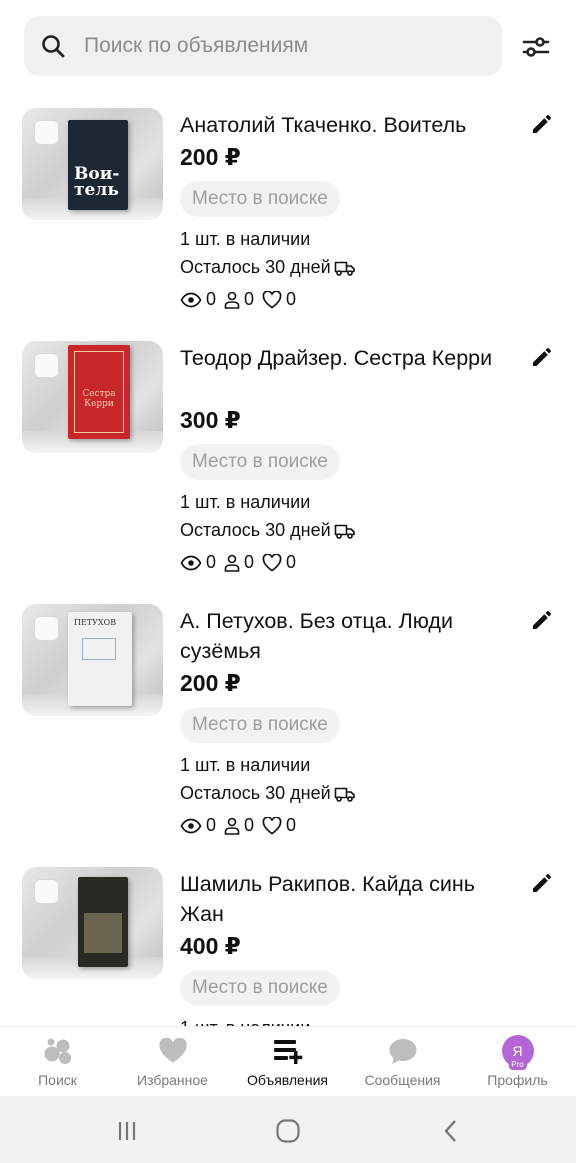  I want to click on tab-profile: Я Pro Профиль, so click(517, 1061).